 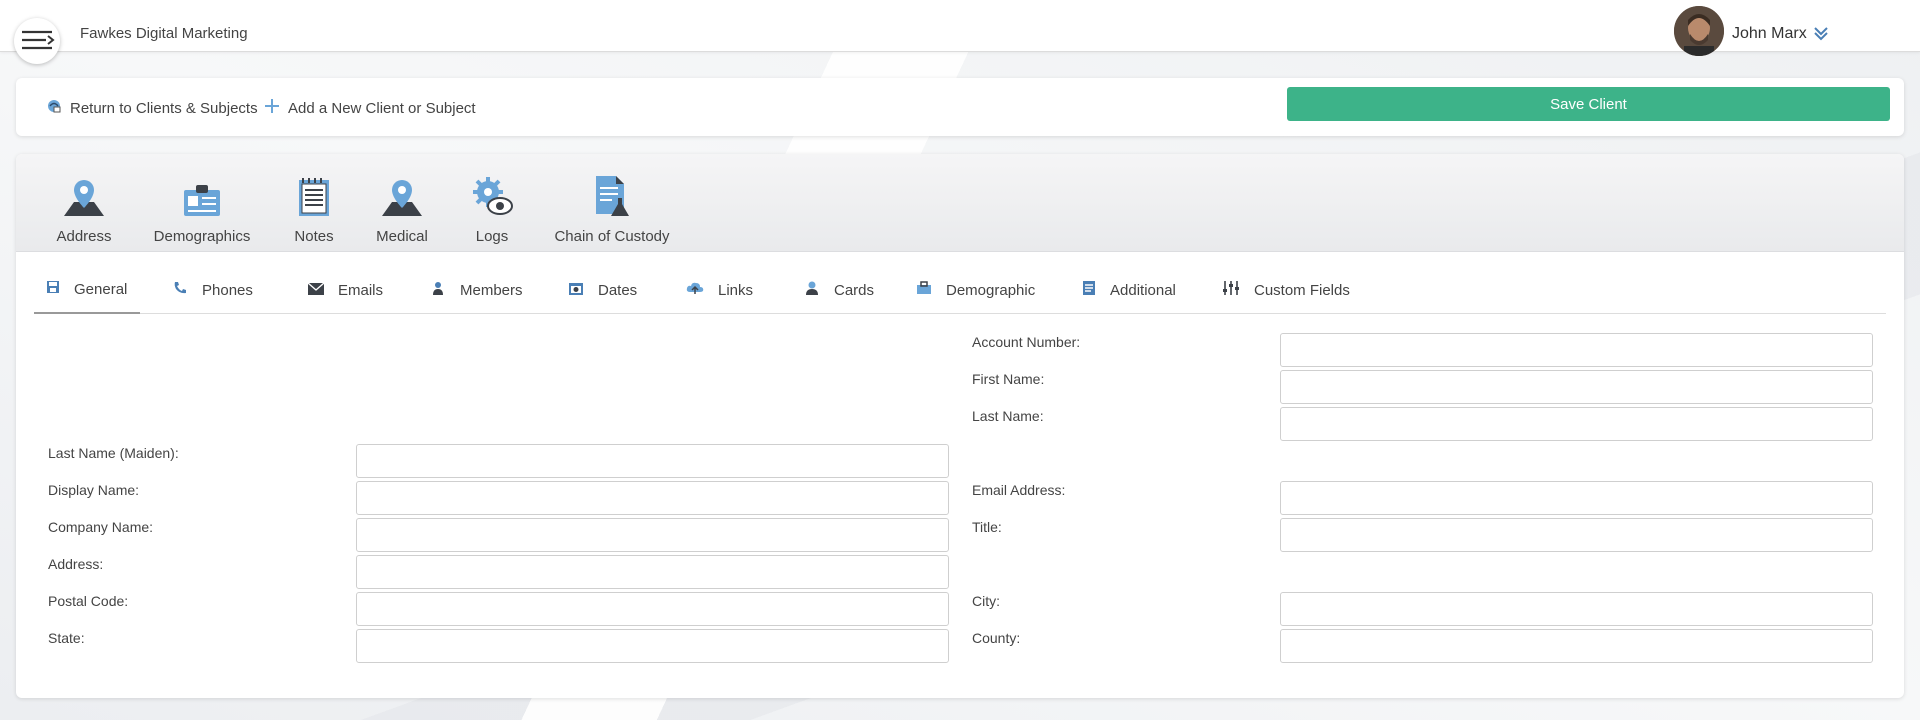 I want to click on tab-additional: Additional, so click(x=1129, y=290).